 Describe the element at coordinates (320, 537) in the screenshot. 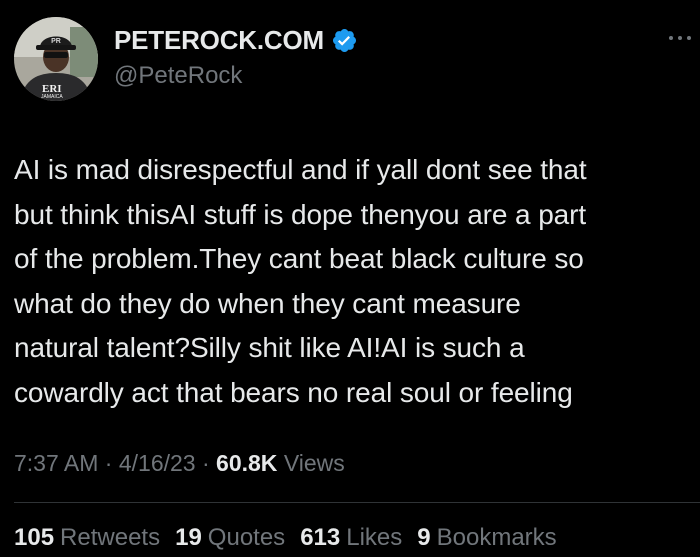

I see `likes-count: 613` at that location.